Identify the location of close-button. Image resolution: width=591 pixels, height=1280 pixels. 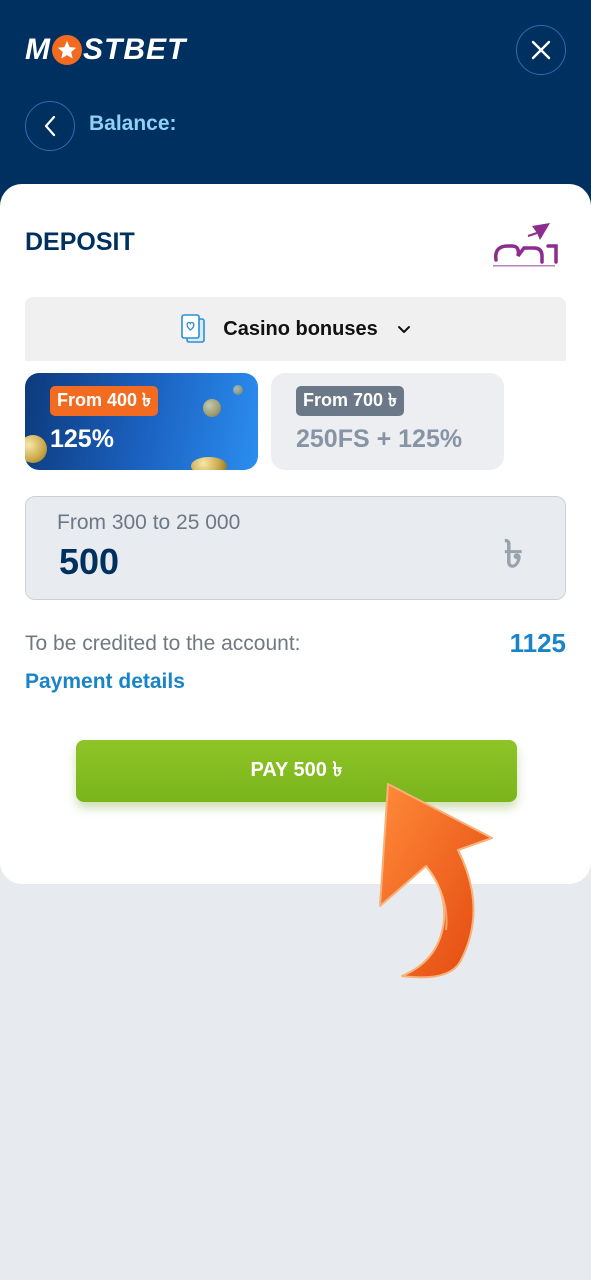
(541, 50).